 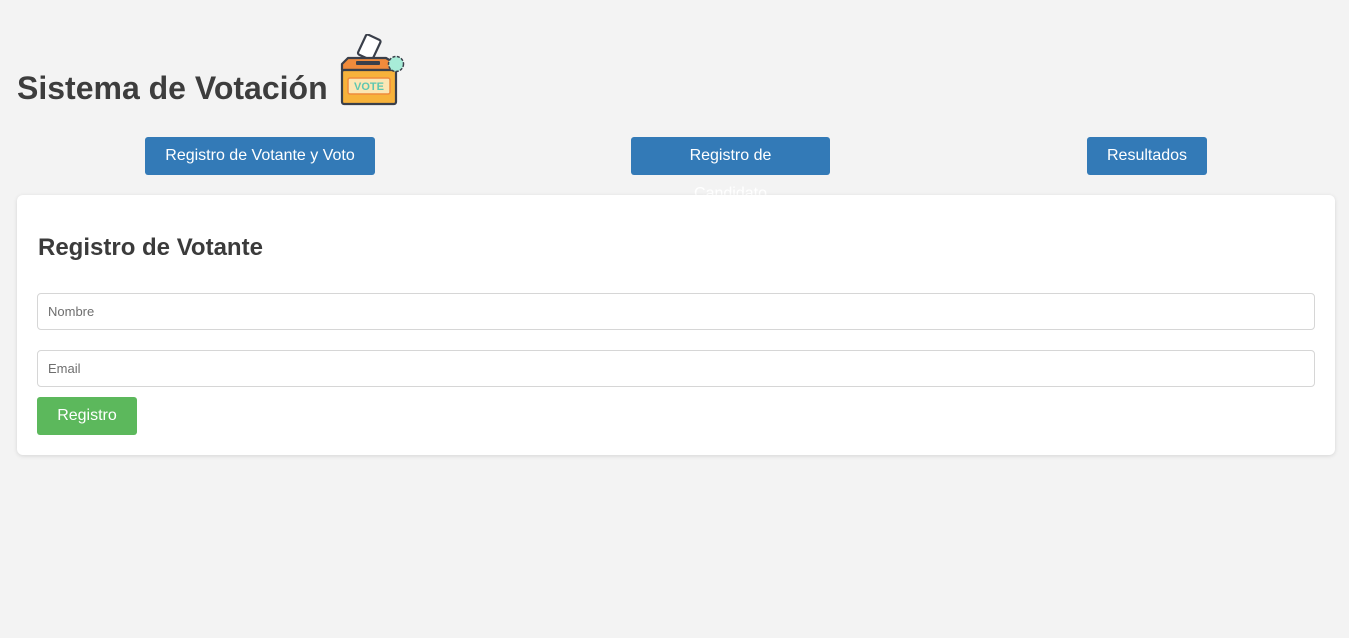 I want to click on page-title: Sistema de Votación, so click(x=172, y=88).